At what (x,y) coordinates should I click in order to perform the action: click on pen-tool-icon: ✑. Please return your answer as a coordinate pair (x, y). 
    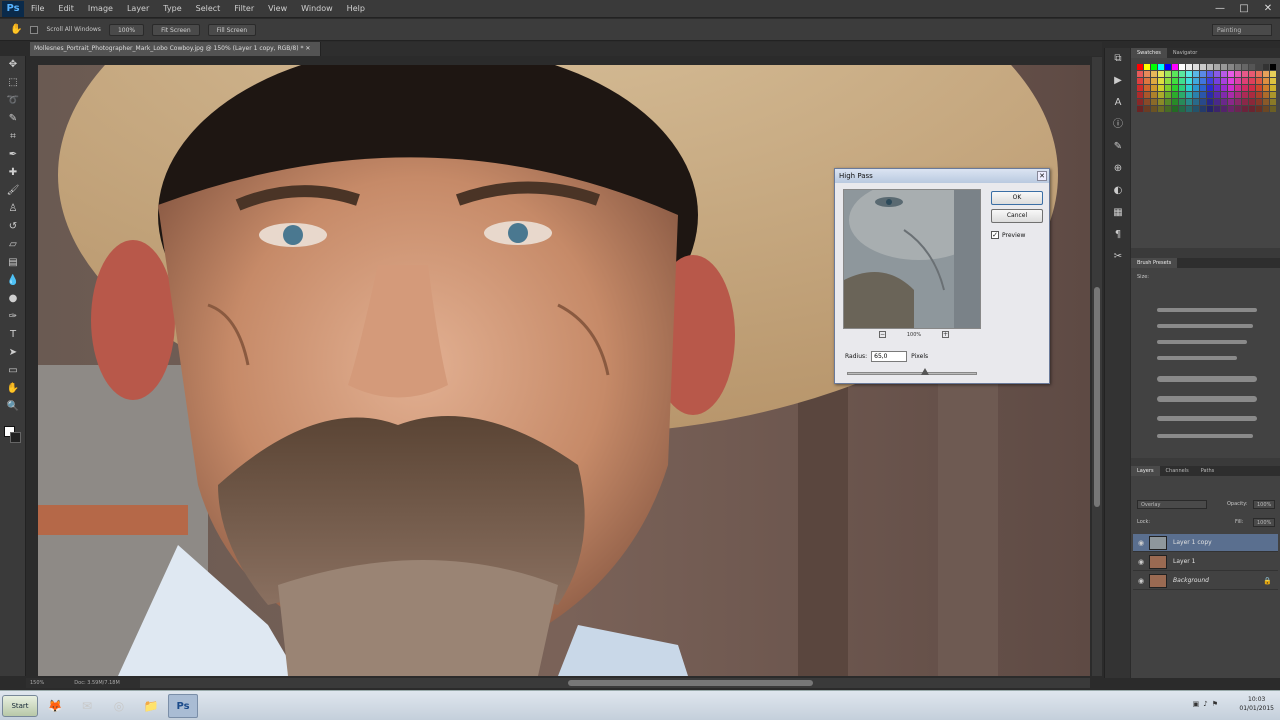
    Looking at the image, I should click on (13, 317).